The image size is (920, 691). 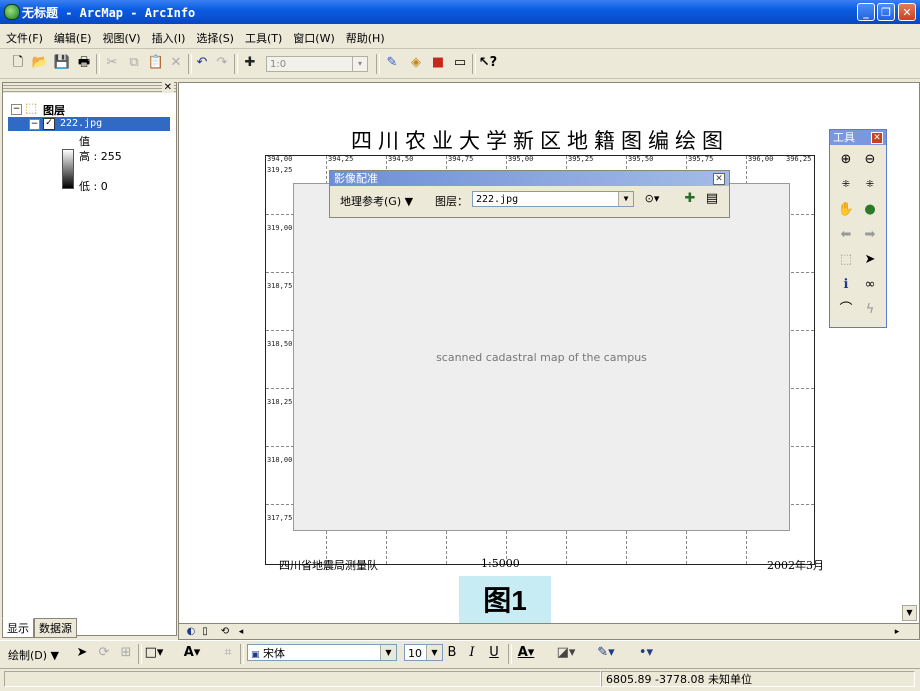 I want to click on delete-icon: ✕, so click(x=176, y=63).